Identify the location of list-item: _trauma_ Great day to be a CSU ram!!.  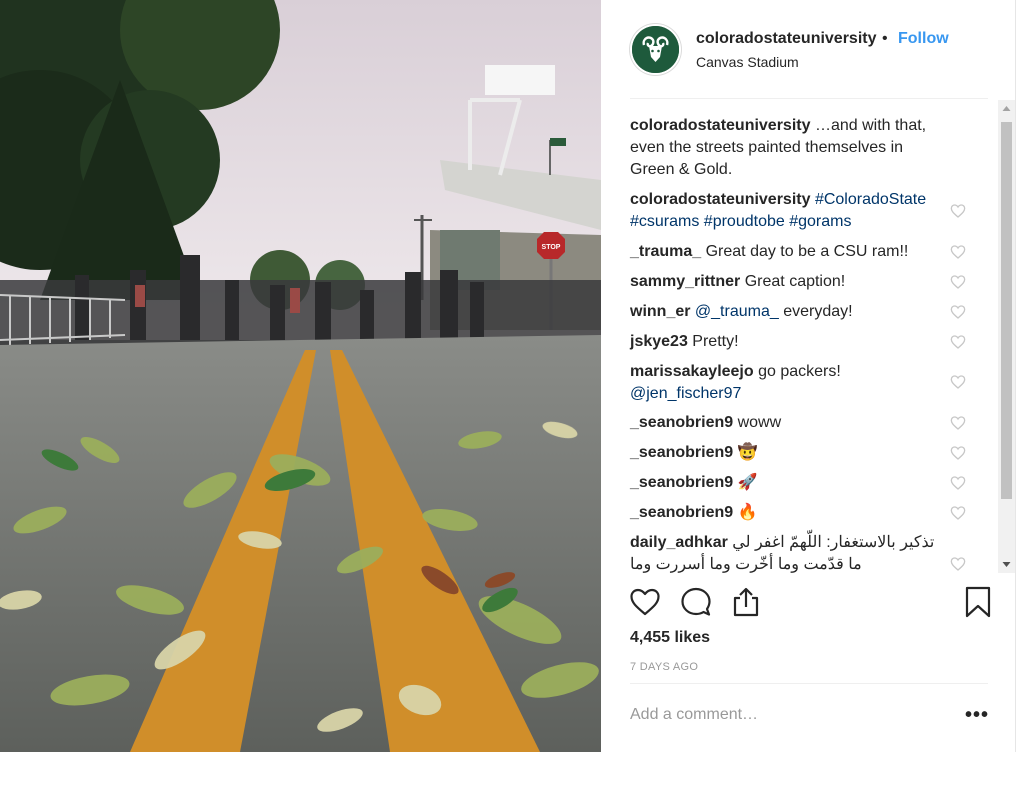
(790, 252).